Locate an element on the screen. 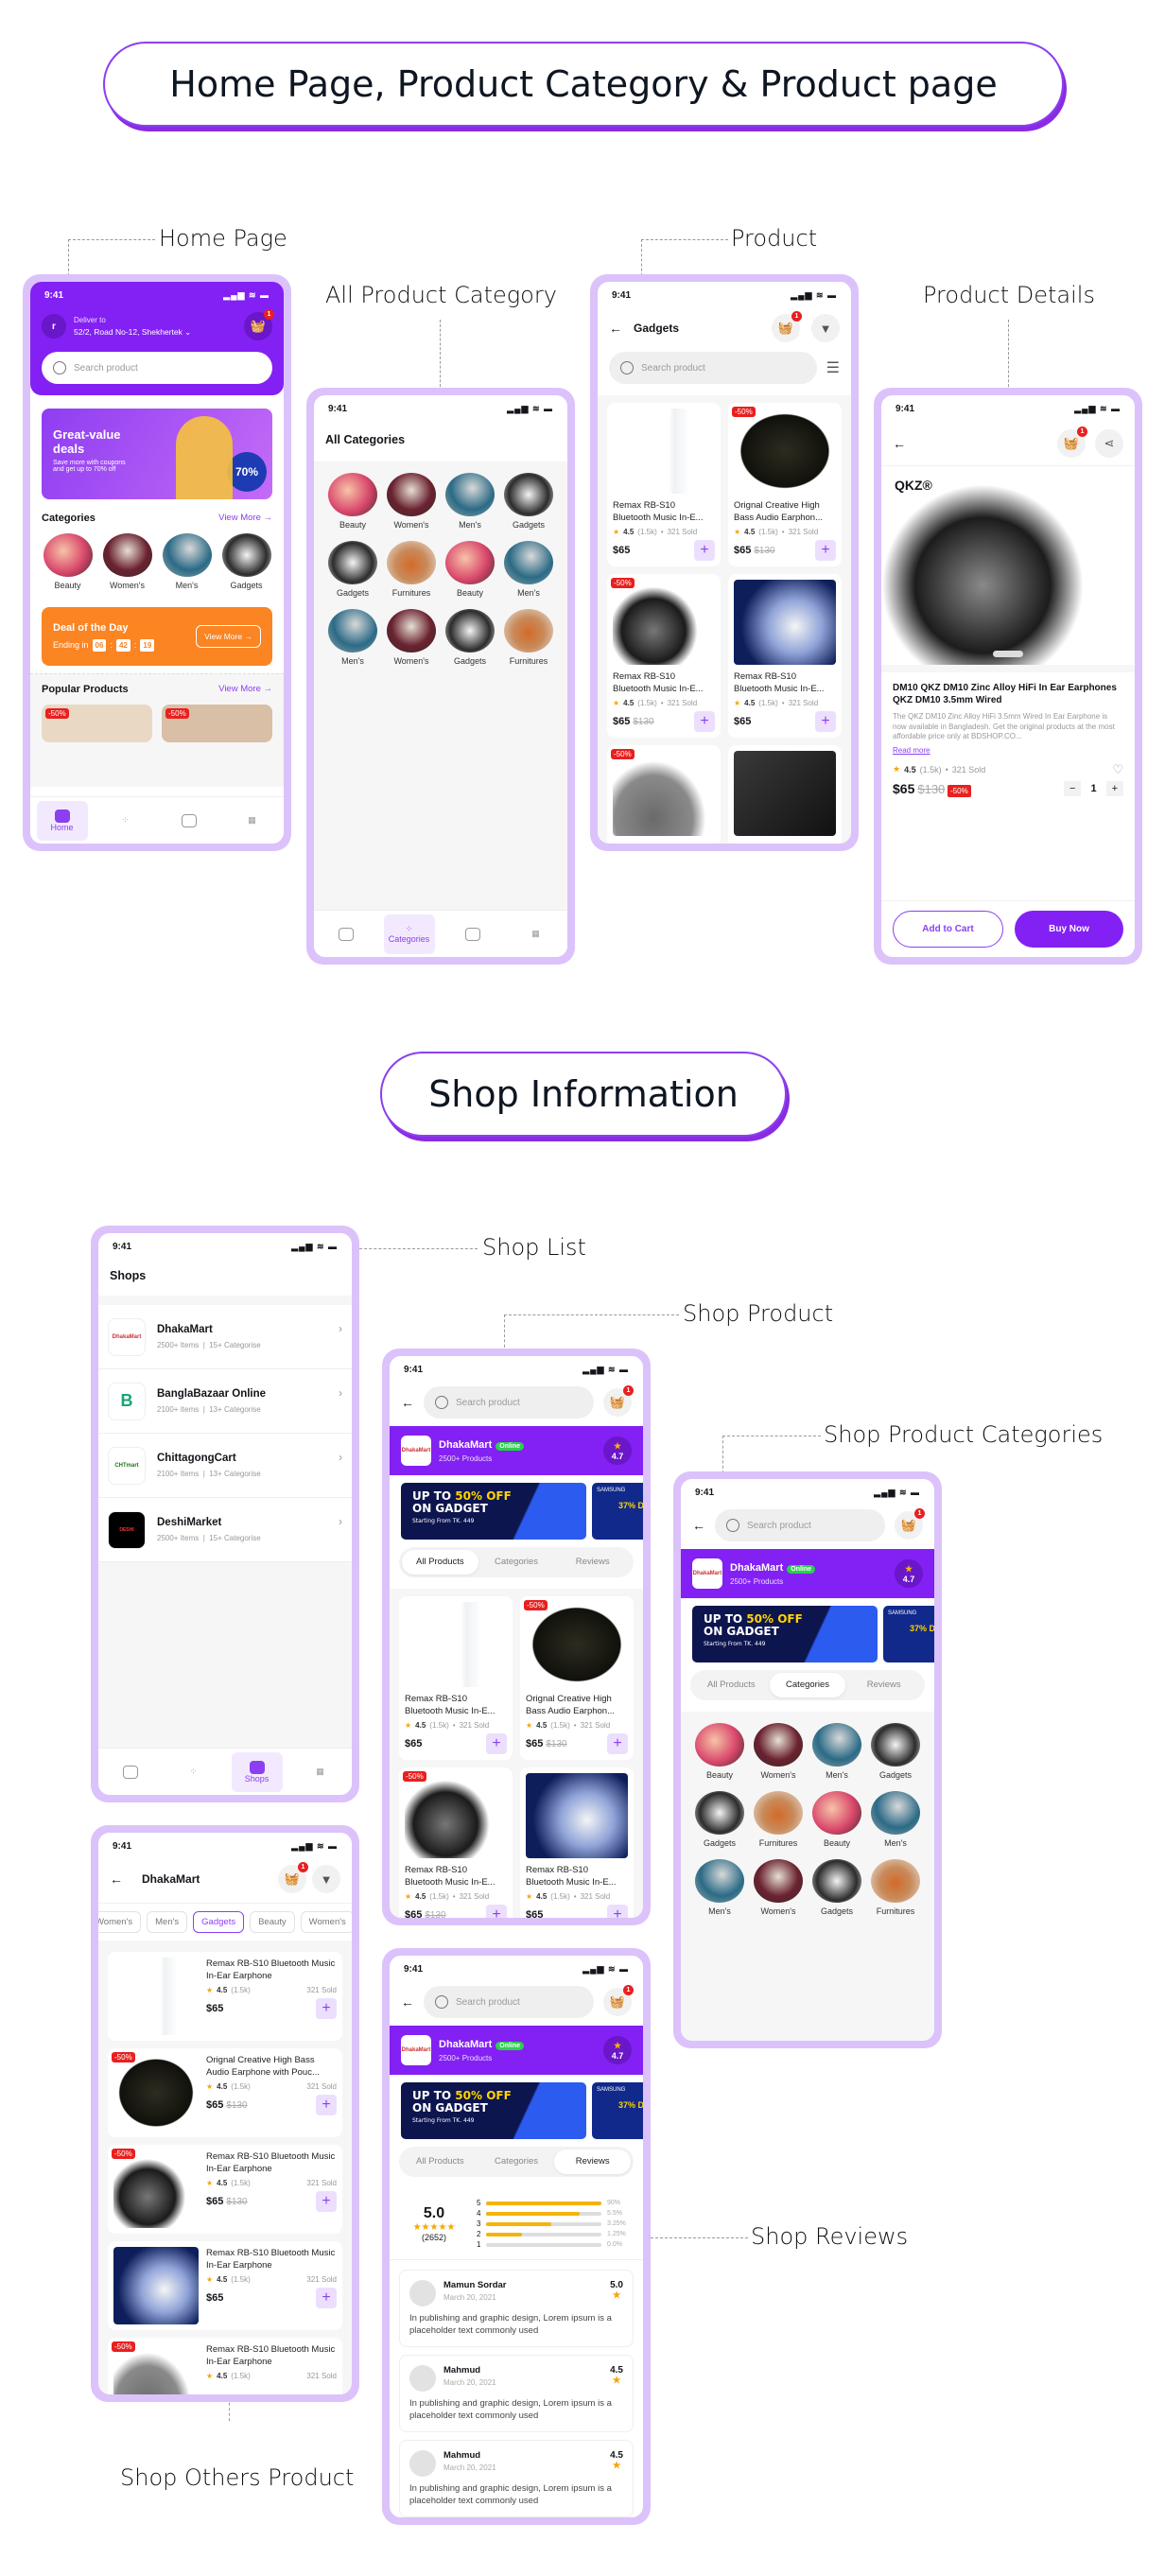 The height and width of the screenshot is (2576, 1165). nav-categories: ⁘ Categories is located at coordinates (409, 934).